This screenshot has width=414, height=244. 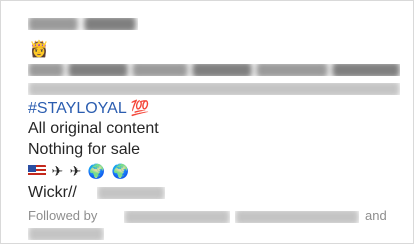 What do you see at coordinates (63, 215) in the screenshot?
I see `followed-by-label: Followed by` at bounding box center [63, 215].